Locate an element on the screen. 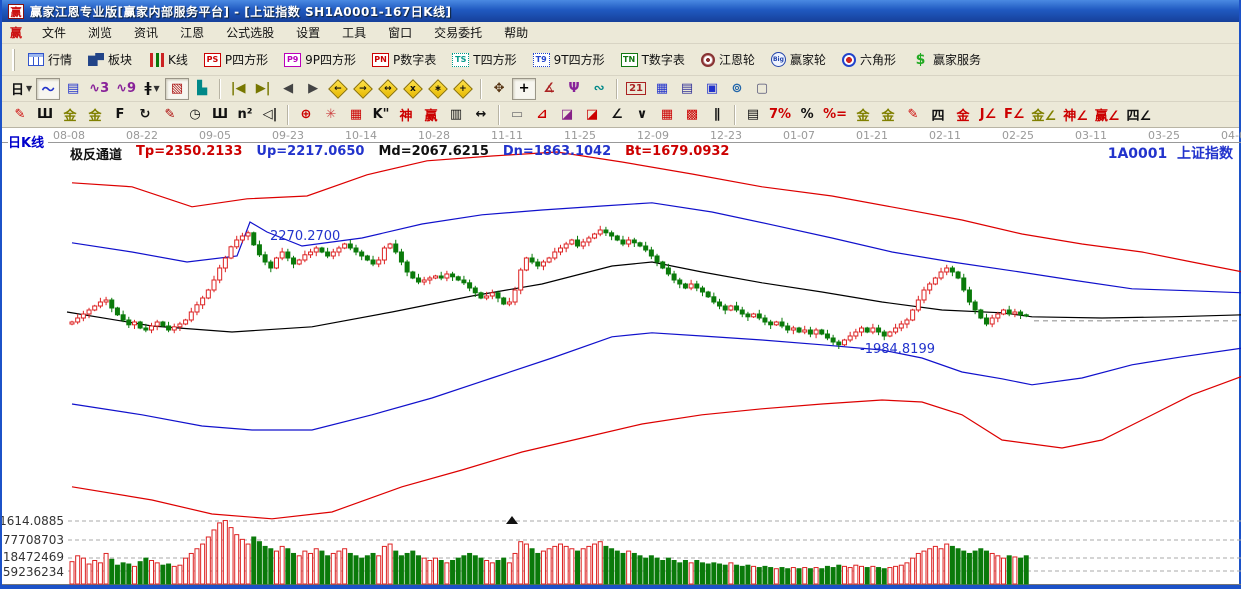 The image size is (1241, 589). ying-angle-tool: 赢∠ is located at coordinates (1107, 115).